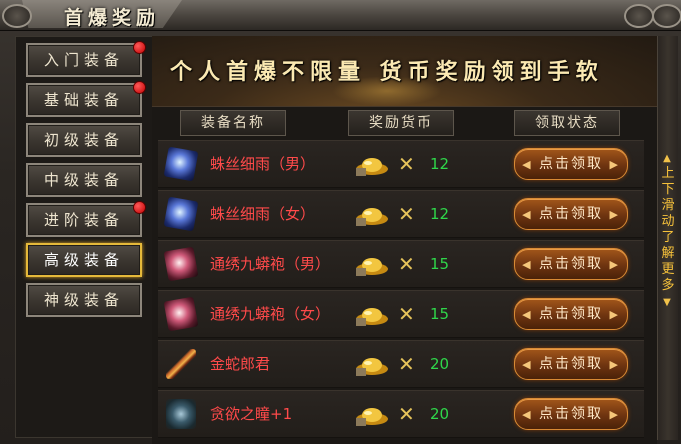 The width and height of the screenshot is (681, 444). Describe the element at coordinates (639, 16) in the screenshot. I see `right-ornament-icon` at that location.